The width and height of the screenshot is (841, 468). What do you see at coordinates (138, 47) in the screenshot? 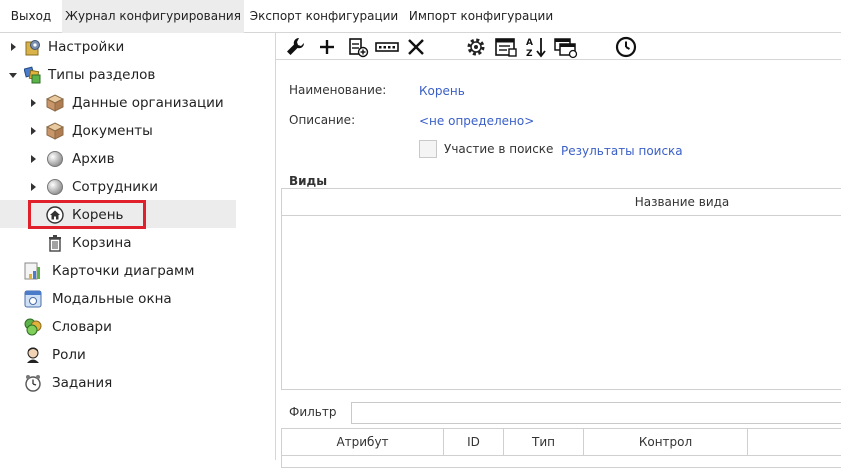
I see `tree-item-settings: Настройки` at bounding box center [138, 47].